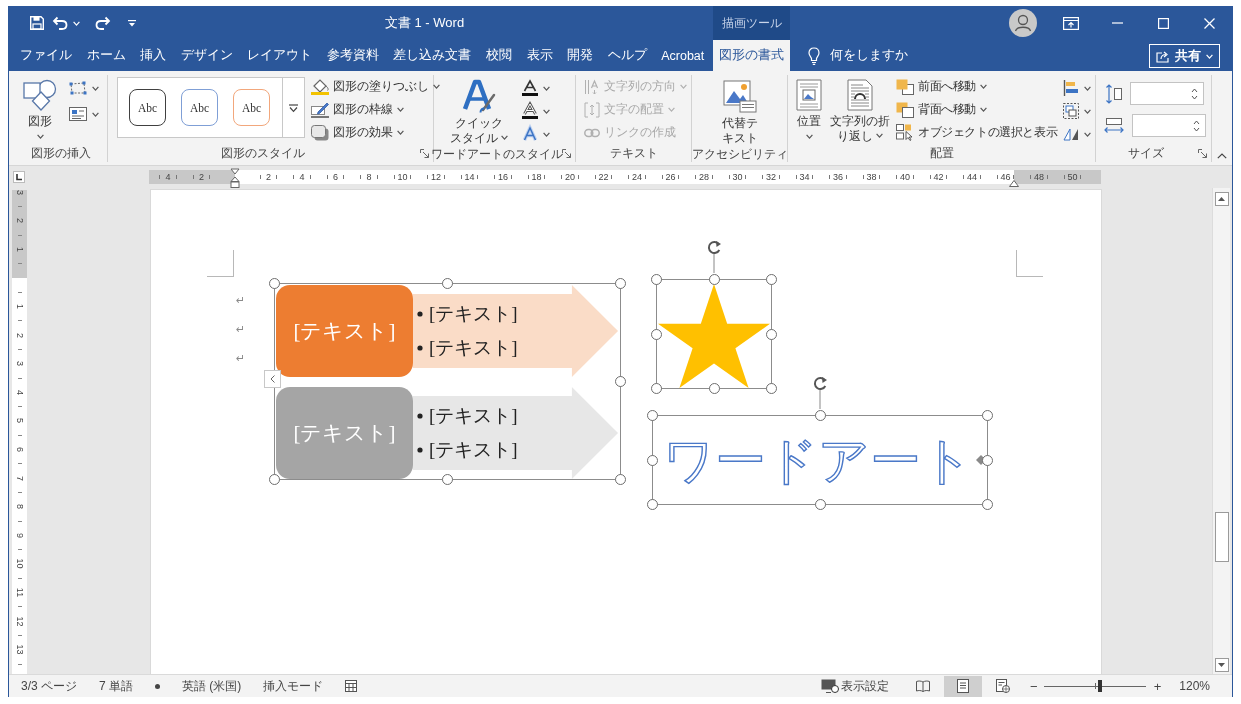 Image resolution: width=1241 pixels, height=704 pixels. I want to click on ribbon-tab: 差し込み文書, so click(432, 55).